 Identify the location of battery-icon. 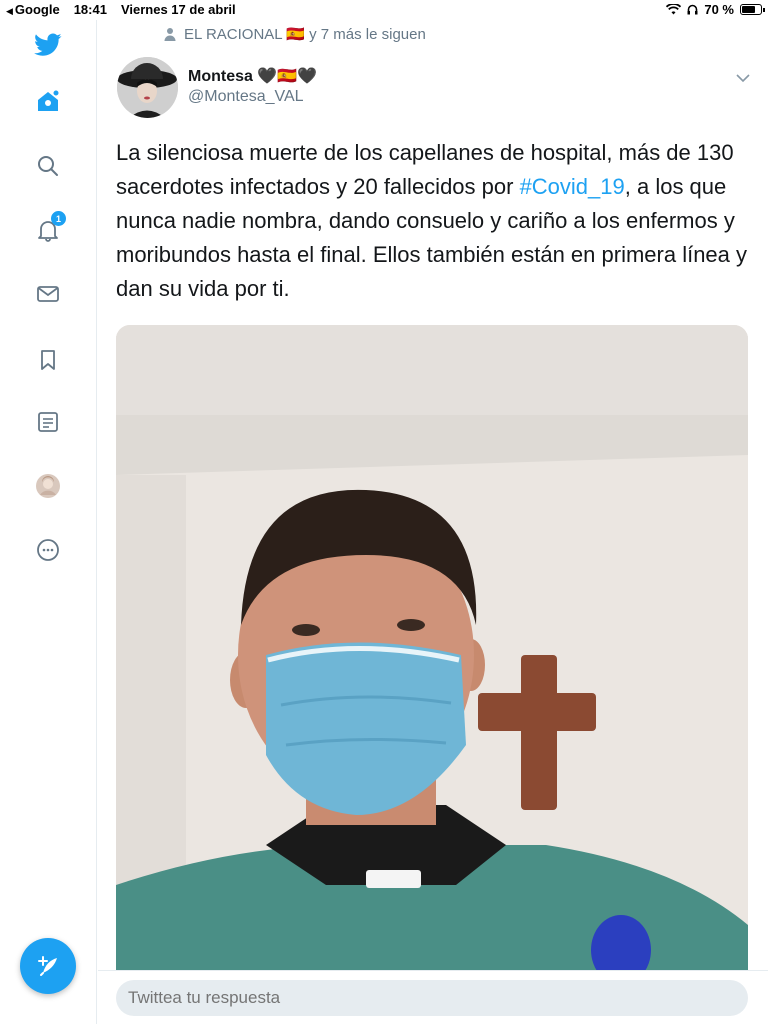
(752, 9).